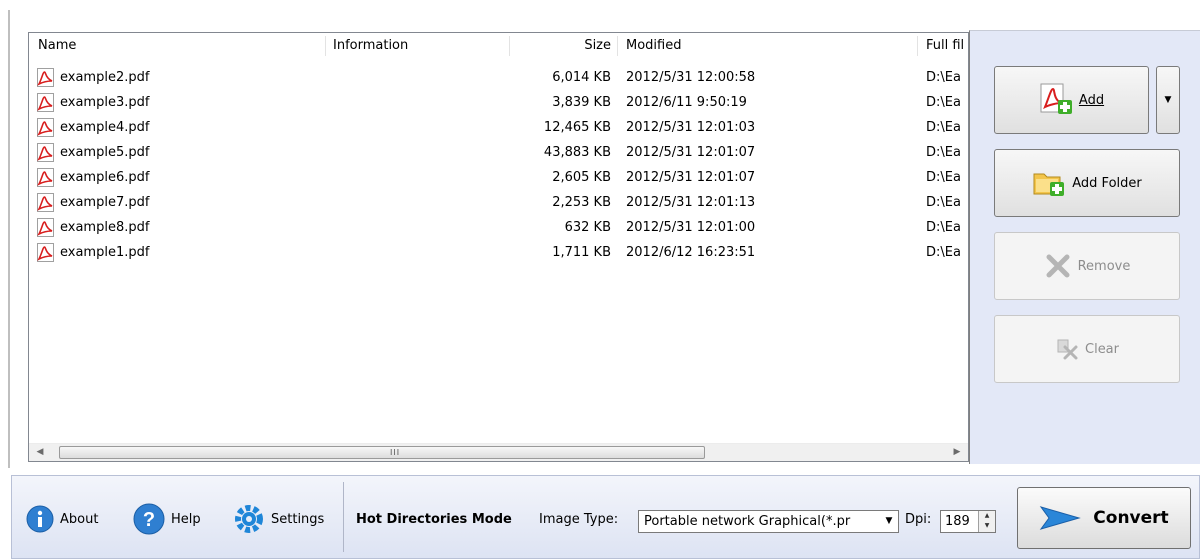  I want to click on modified-cell: 2012/6/11 9:50:19, so click(686, 102).